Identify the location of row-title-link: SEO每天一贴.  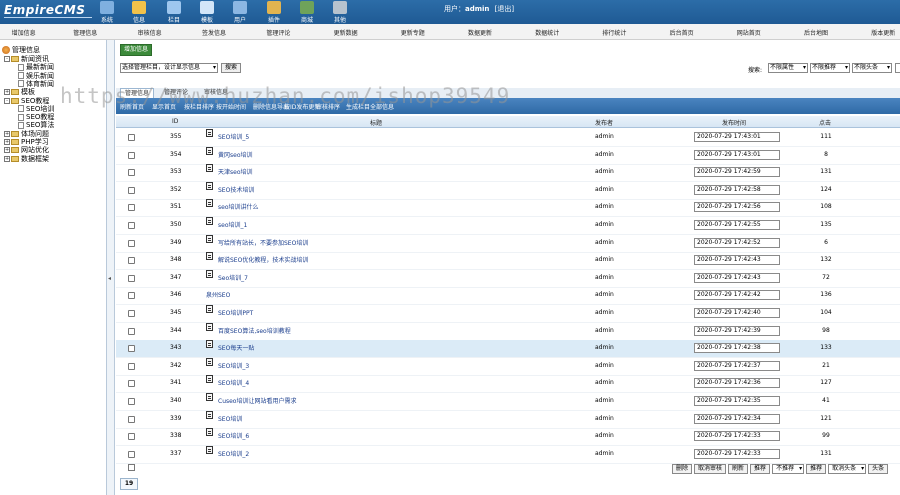
(236, 347).